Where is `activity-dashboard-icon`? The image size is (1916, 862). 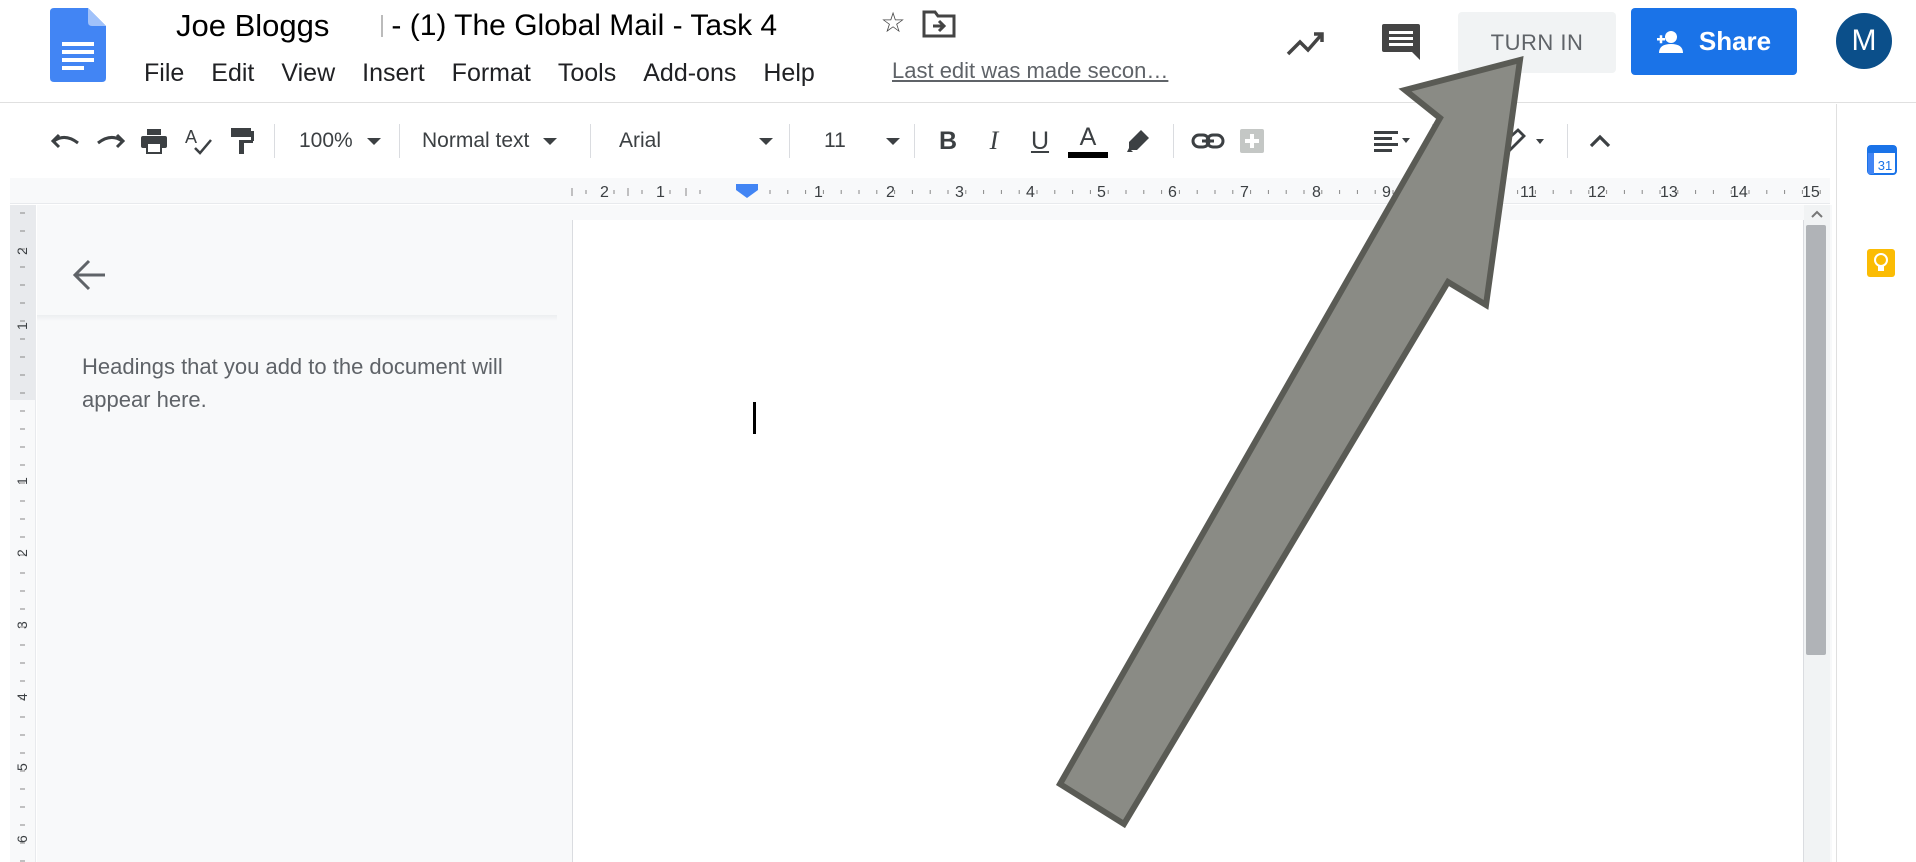
activity-dashboard-icon is located at coordinates (1306, 43).